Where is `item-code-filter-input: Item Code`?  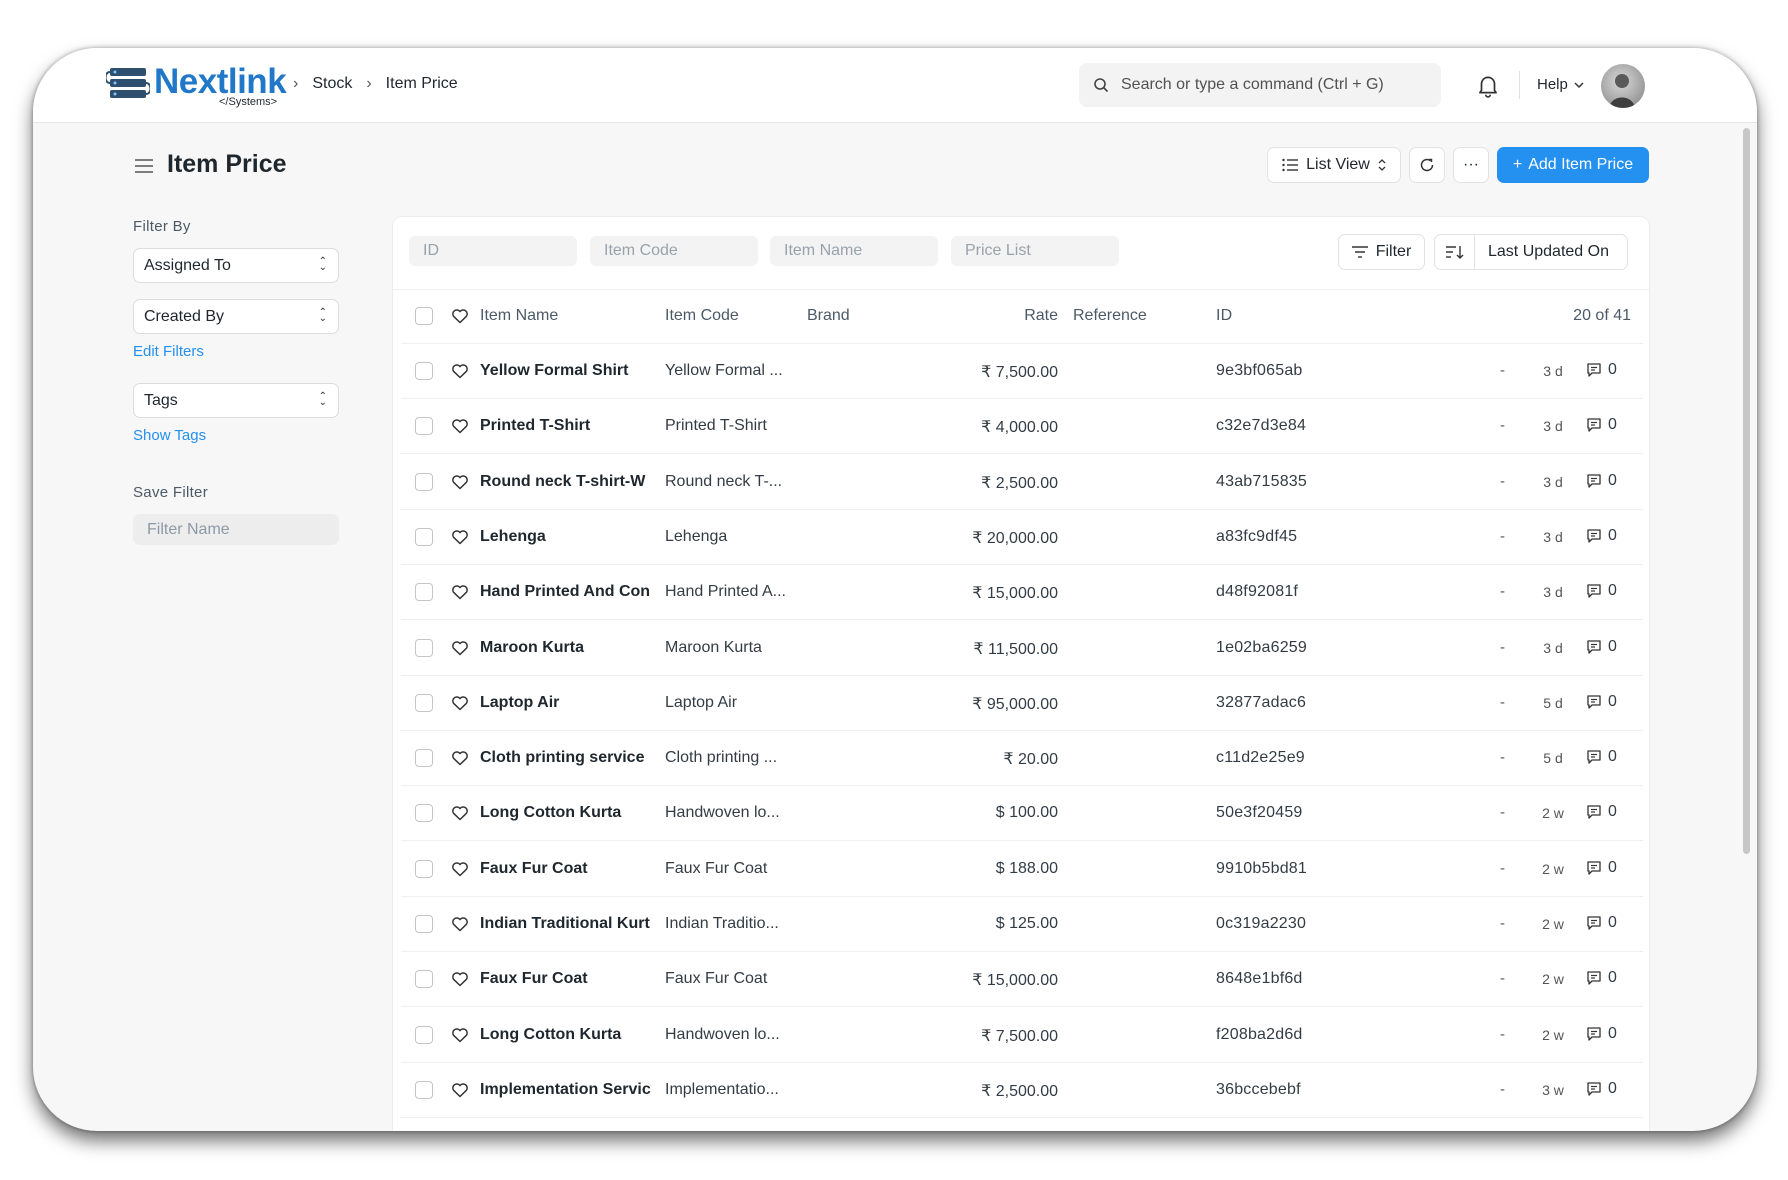
item-code-filter-input: Item Code is located at coordinates (674, 251).